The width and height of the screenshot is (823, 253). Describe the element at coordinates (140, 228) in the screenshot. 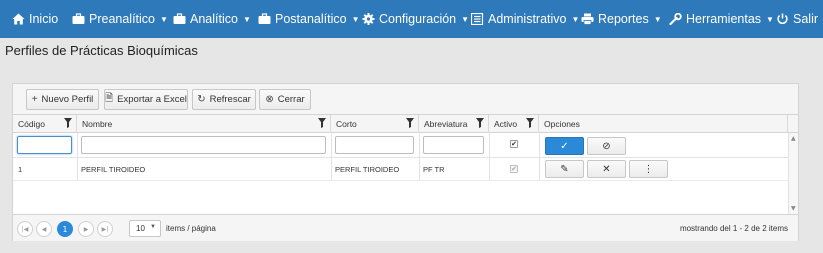

I see `page-size-value: 10` at that location.